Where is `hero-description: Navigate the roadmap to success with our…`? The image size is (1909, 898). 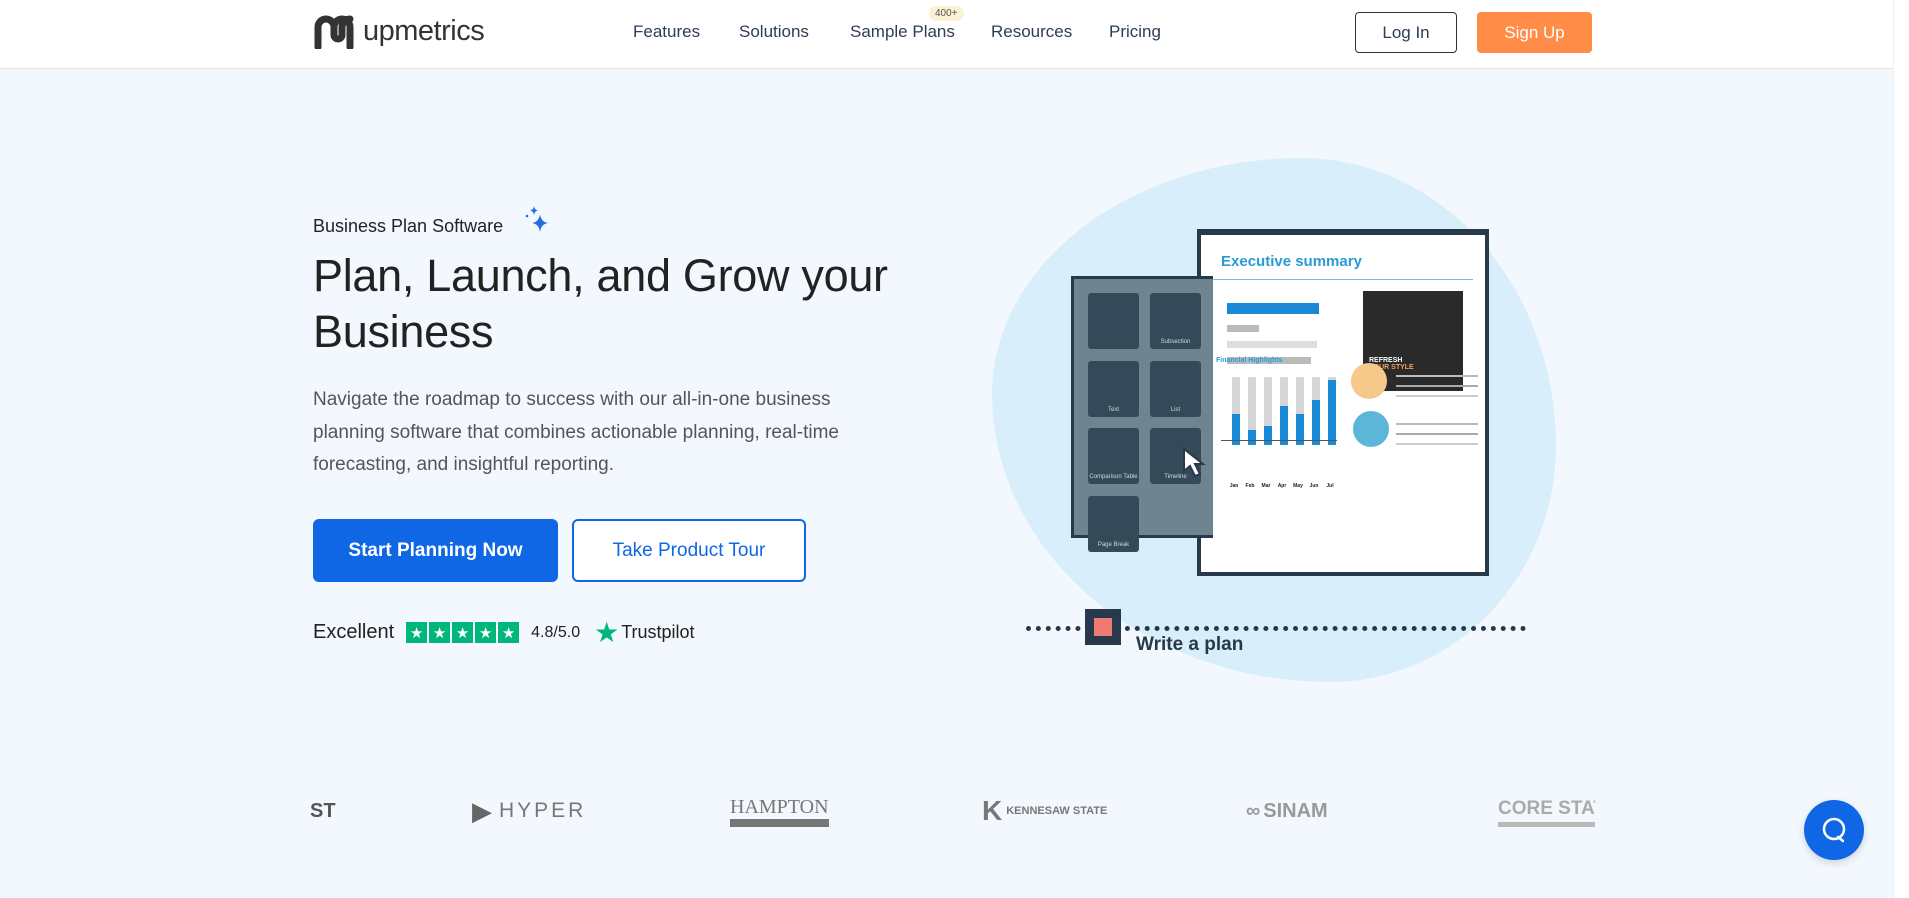
hero-description: Navigate the roadmap to success with our… is located at coordinates (576, 432).